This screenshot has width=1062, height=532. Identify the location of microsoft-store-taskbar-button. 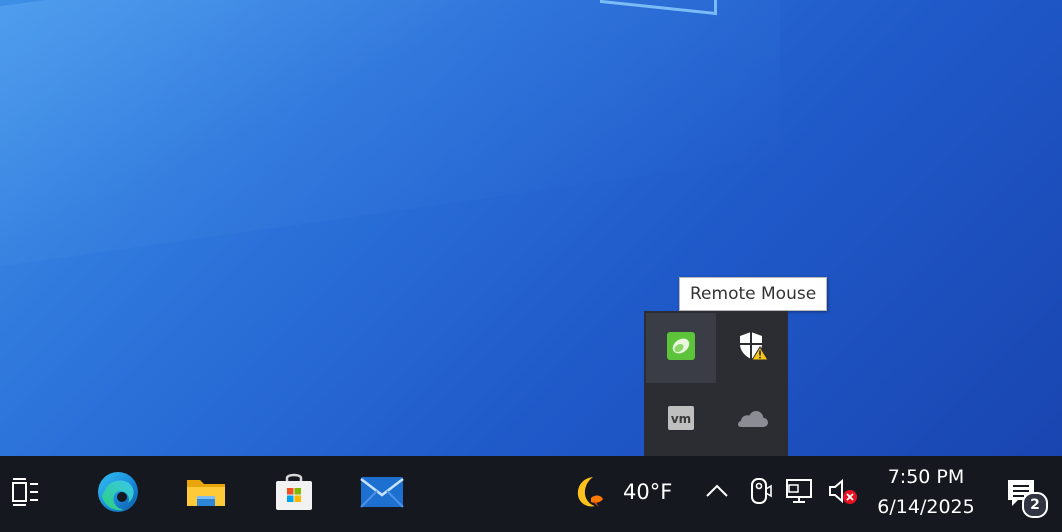
(294, 494).